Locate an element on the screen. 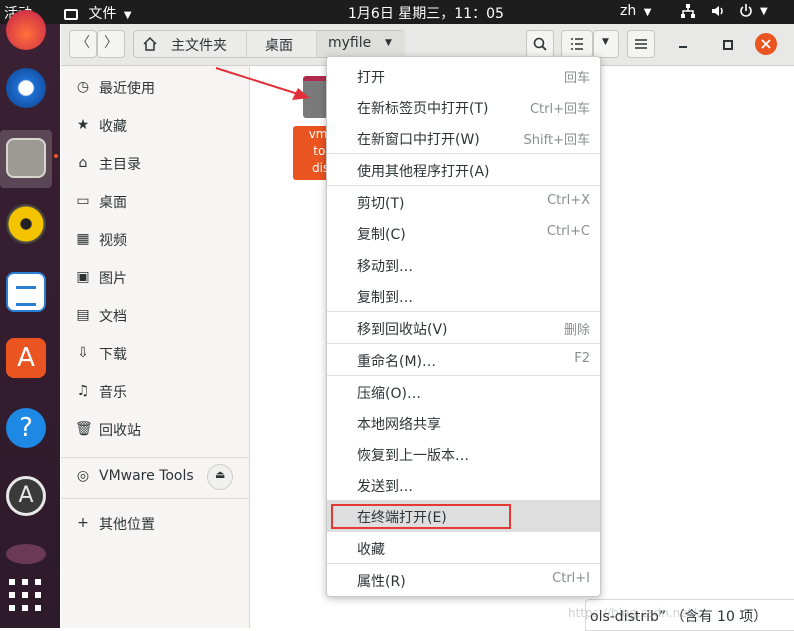  sidebar-item-label: 最近使用 is located at coordinates (127, 89).